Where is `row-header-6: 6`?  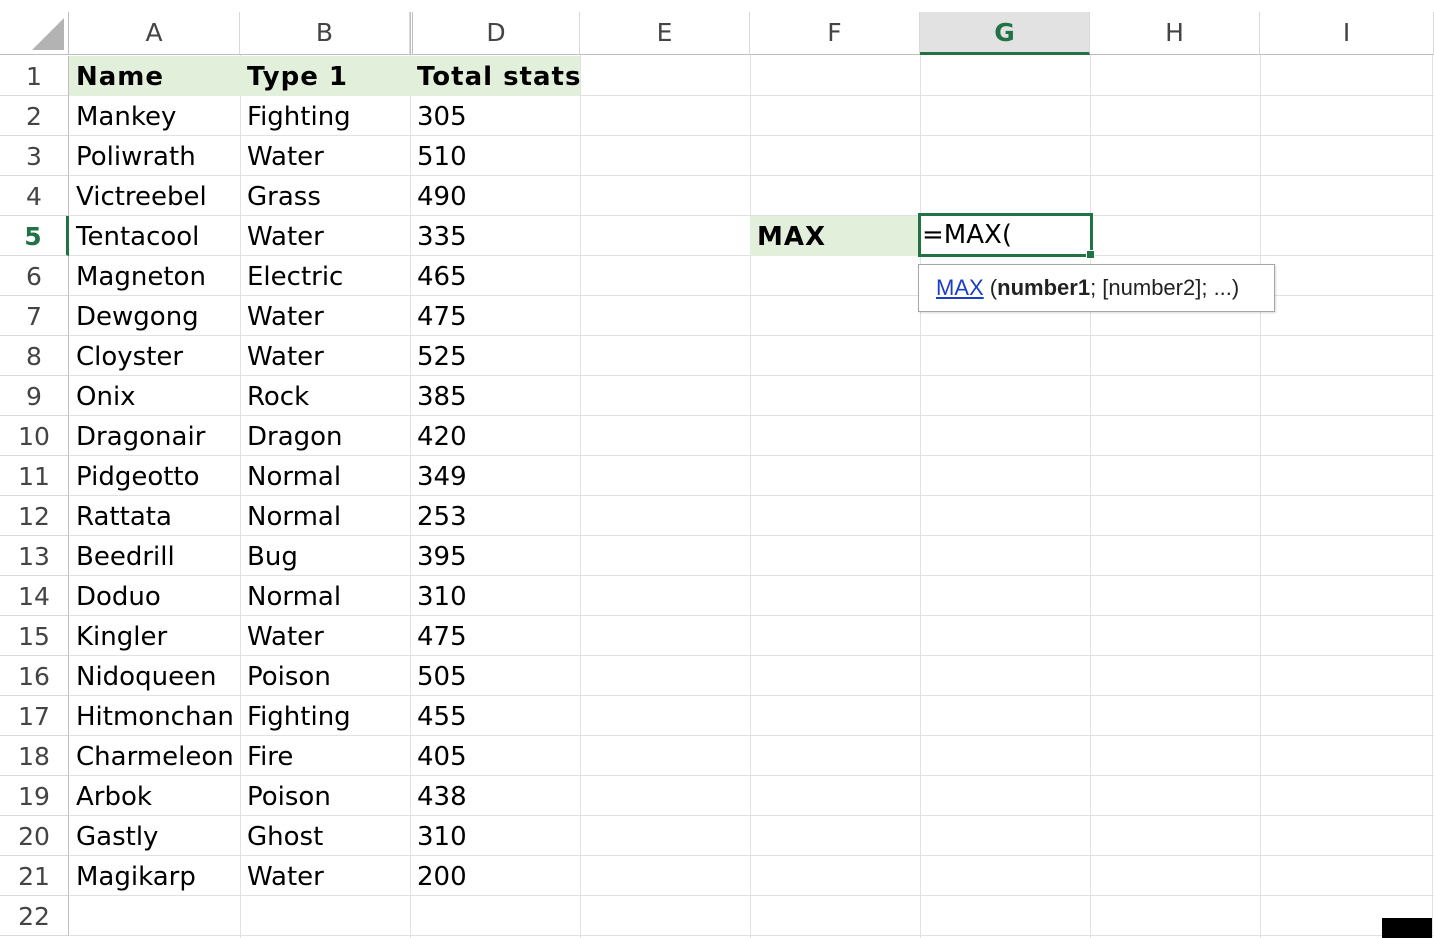
row-header-6: 6 is located at coordinates (34, 276).